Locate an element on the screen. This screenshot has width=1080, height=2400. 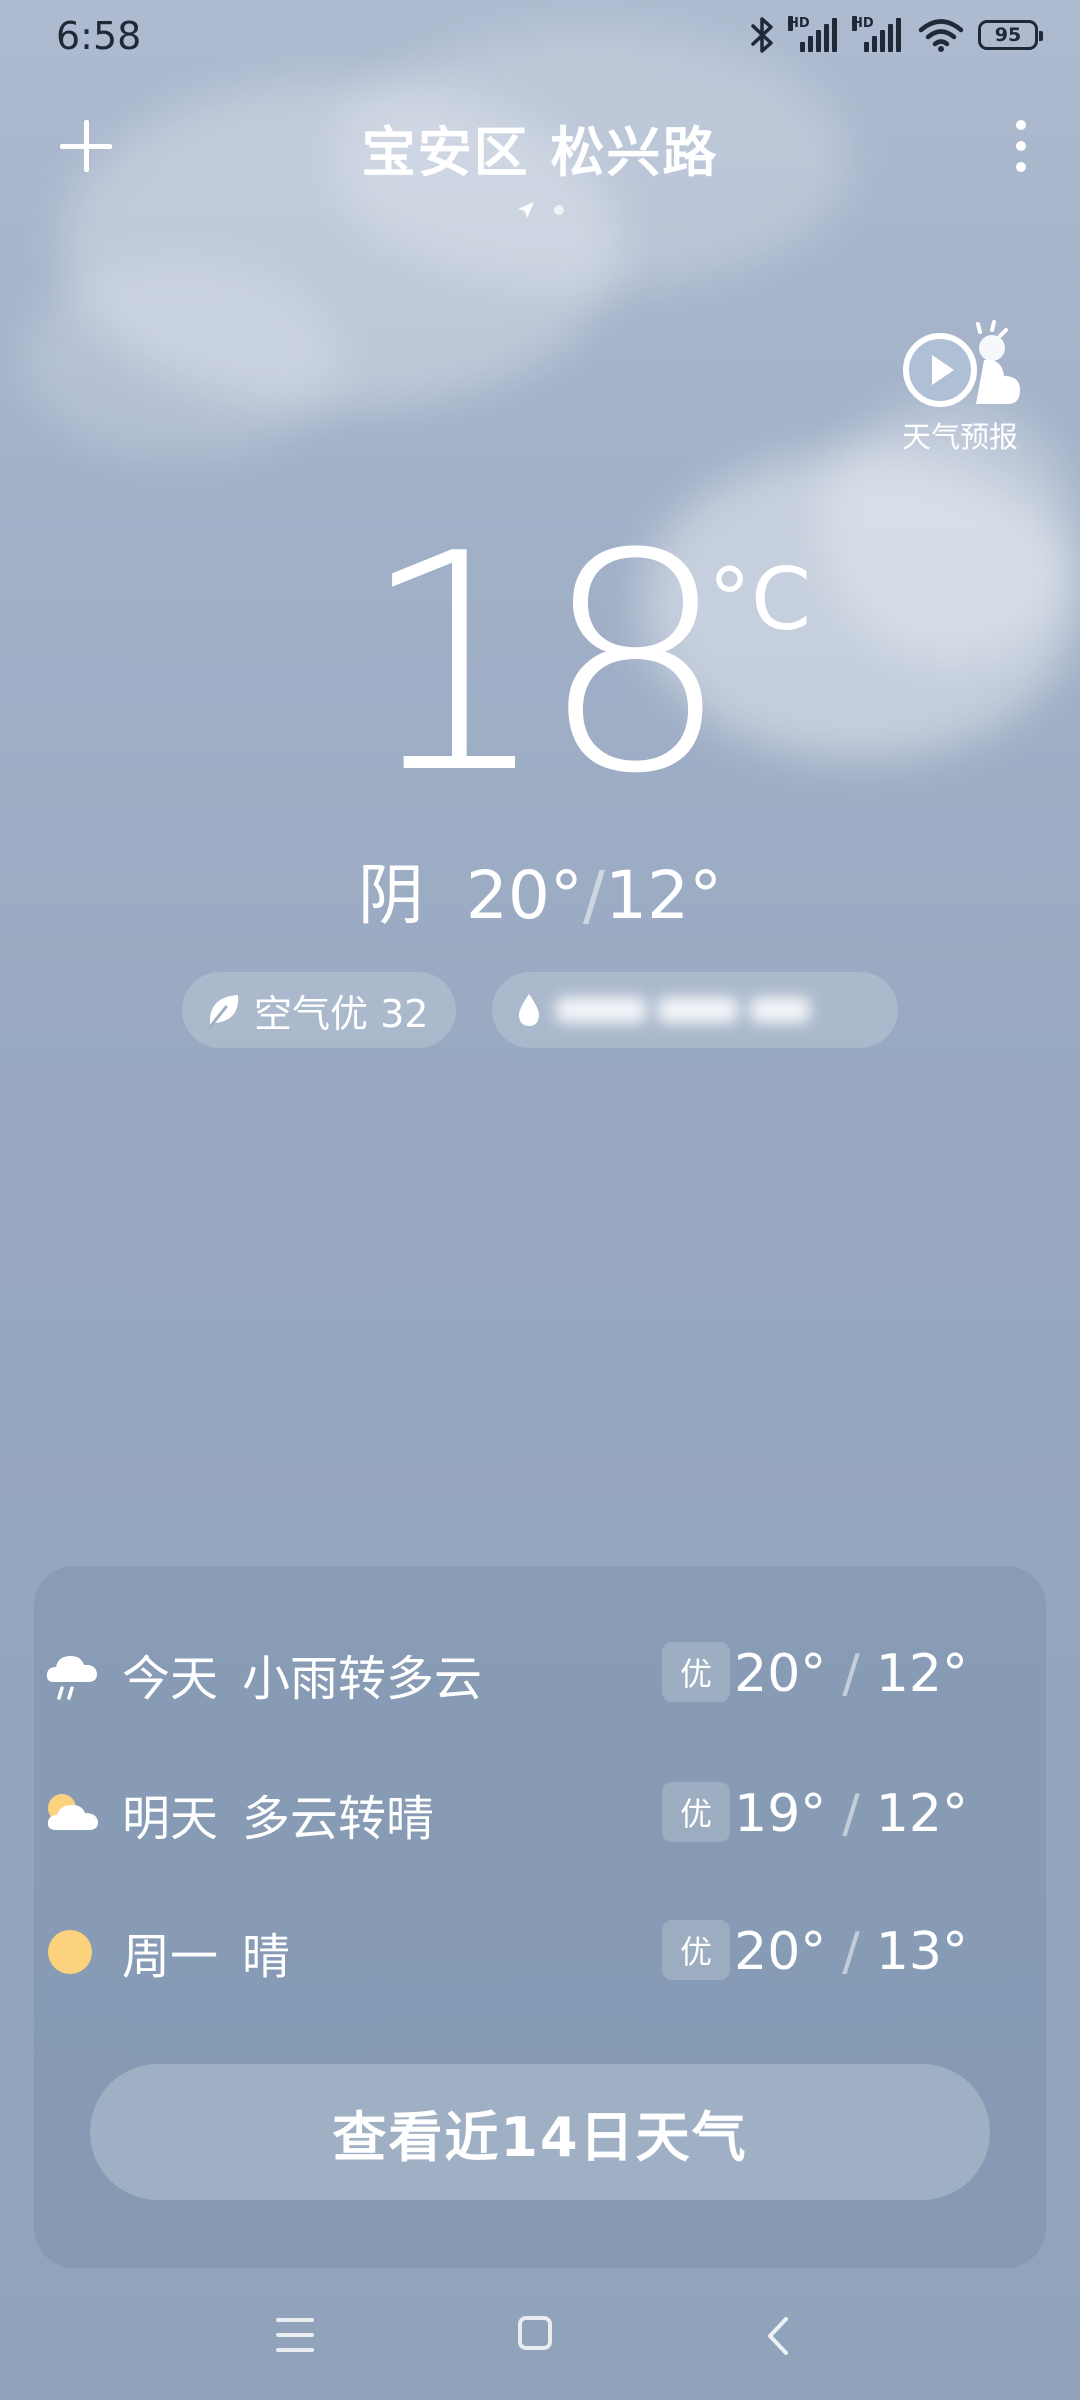
forecast-low: 13° is located at coordinates (921, 1952).